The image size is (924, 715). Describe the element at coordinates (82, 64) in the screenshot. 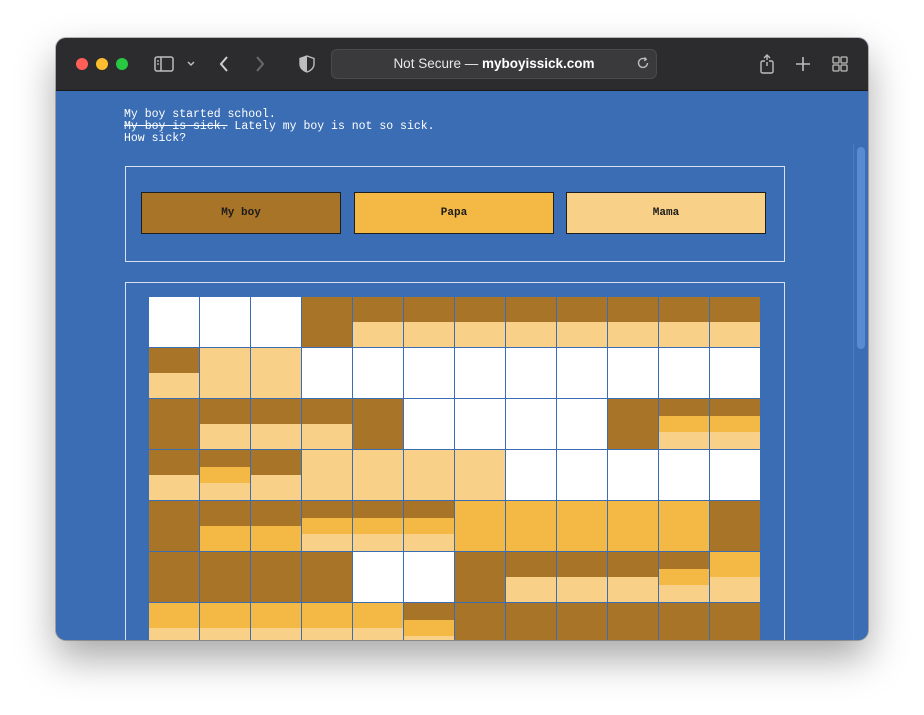

I see `close-window-button` at that location.